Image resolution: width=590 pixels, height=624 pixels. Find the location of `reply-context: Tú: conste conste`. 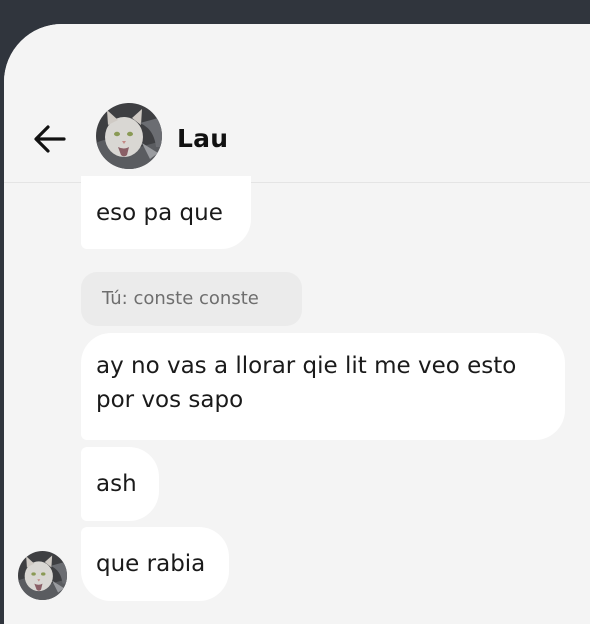

reply-context: Tú: conste conste is located at coordinates (191, 299).